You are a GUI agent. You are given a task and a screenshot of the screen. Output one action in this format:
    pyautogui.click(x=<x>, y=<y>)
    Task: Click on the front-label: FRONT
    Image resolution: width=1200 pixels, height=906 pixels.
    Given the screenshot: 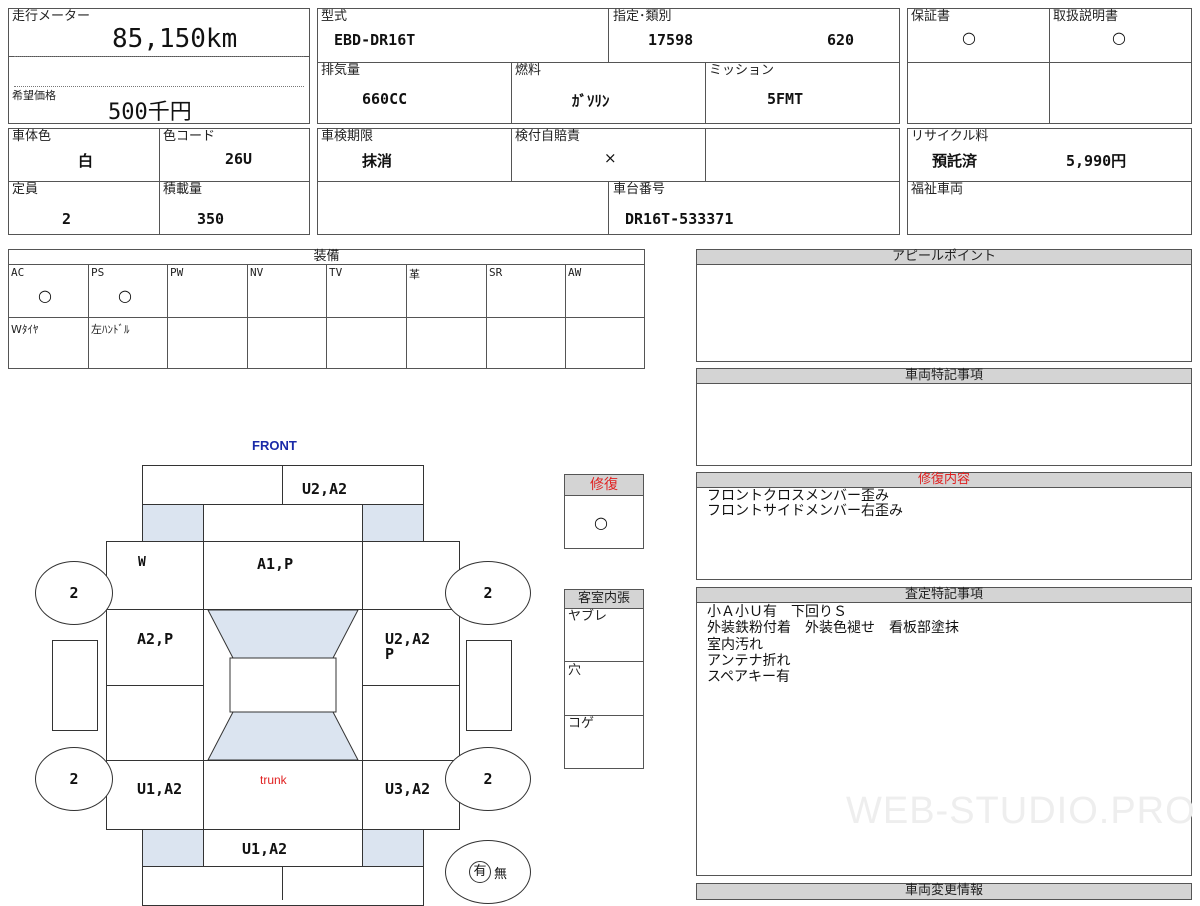 What is the action you would take?
    pyautogui.click(x=274, y=445)
    